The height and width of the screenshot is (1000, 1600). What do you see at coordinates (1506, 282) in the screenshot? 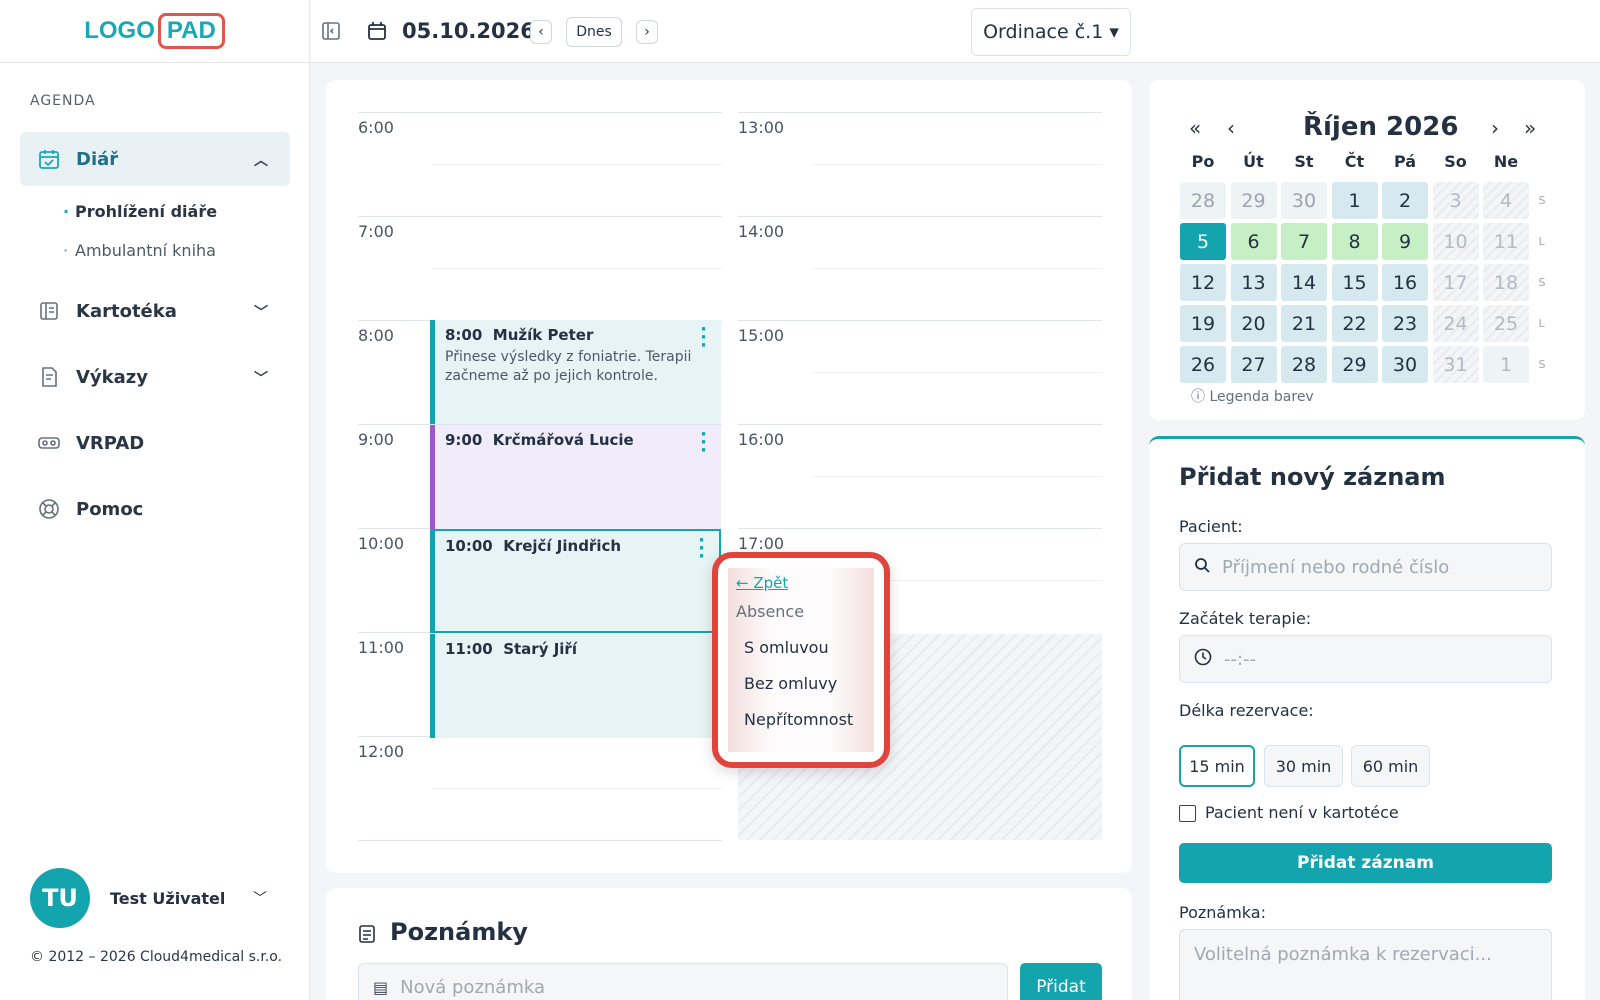
I see `calendar-day: 18` at bounding box center [1506, 282].